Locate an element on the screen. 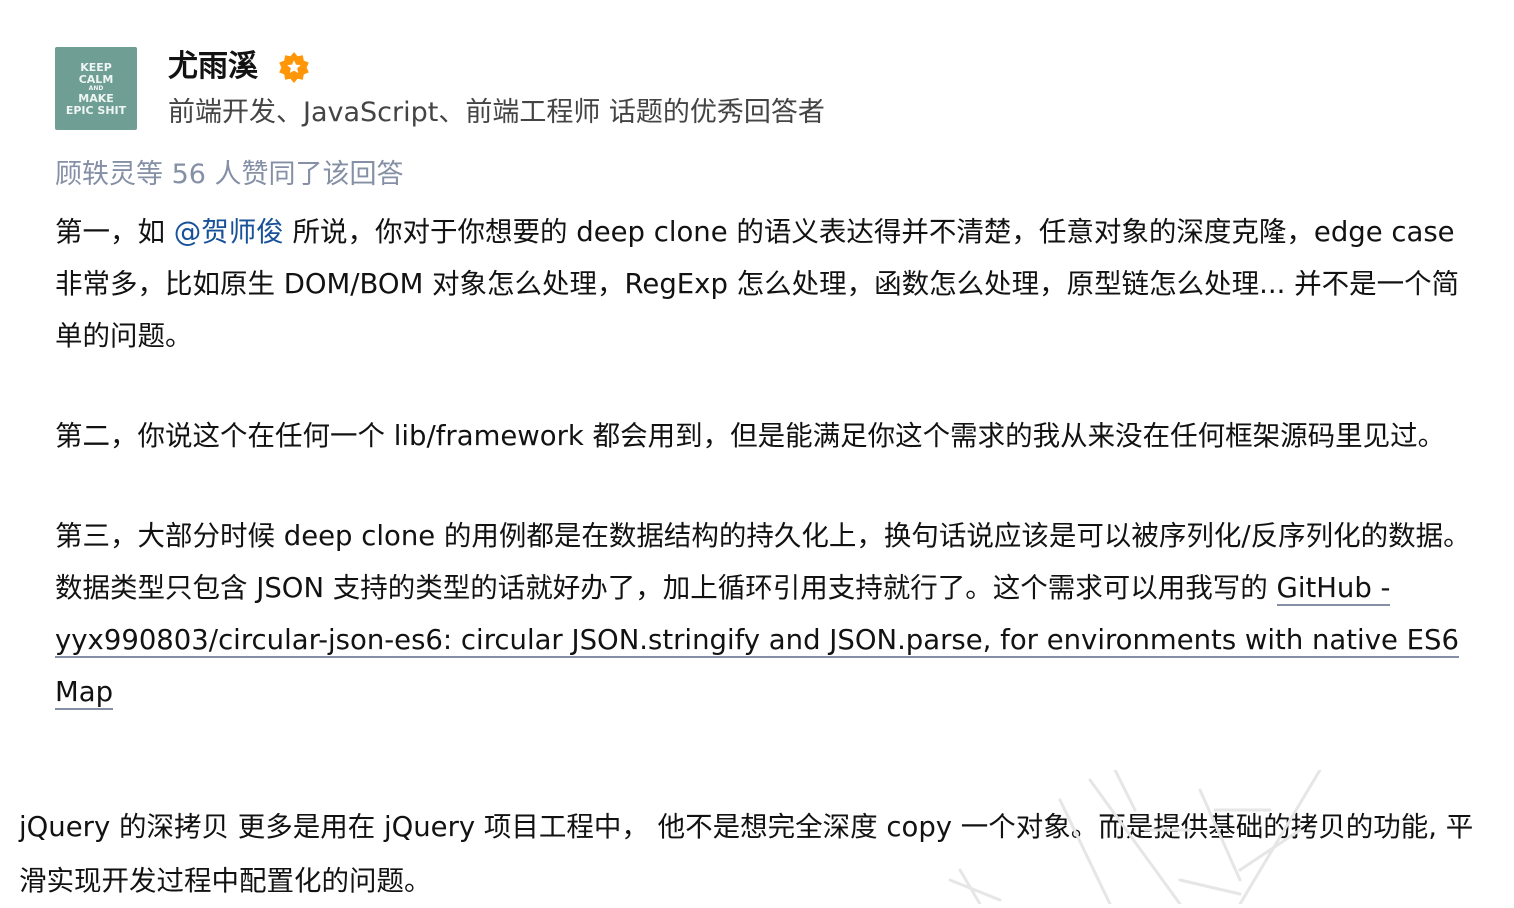  avatar-text-line: CALM is located at coordinates (96, 79).